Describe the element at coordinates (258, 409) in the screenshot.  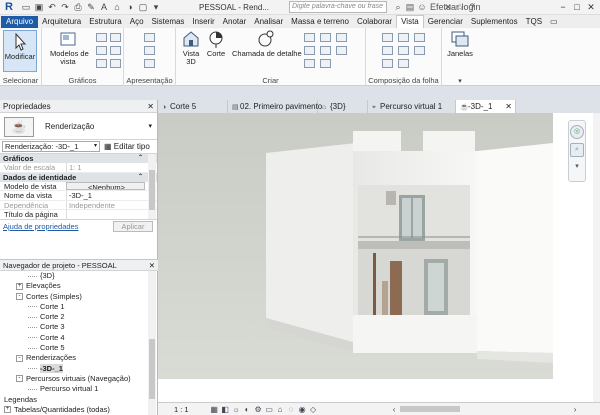
I see `show-rendering-icon: ⚙` at that location.